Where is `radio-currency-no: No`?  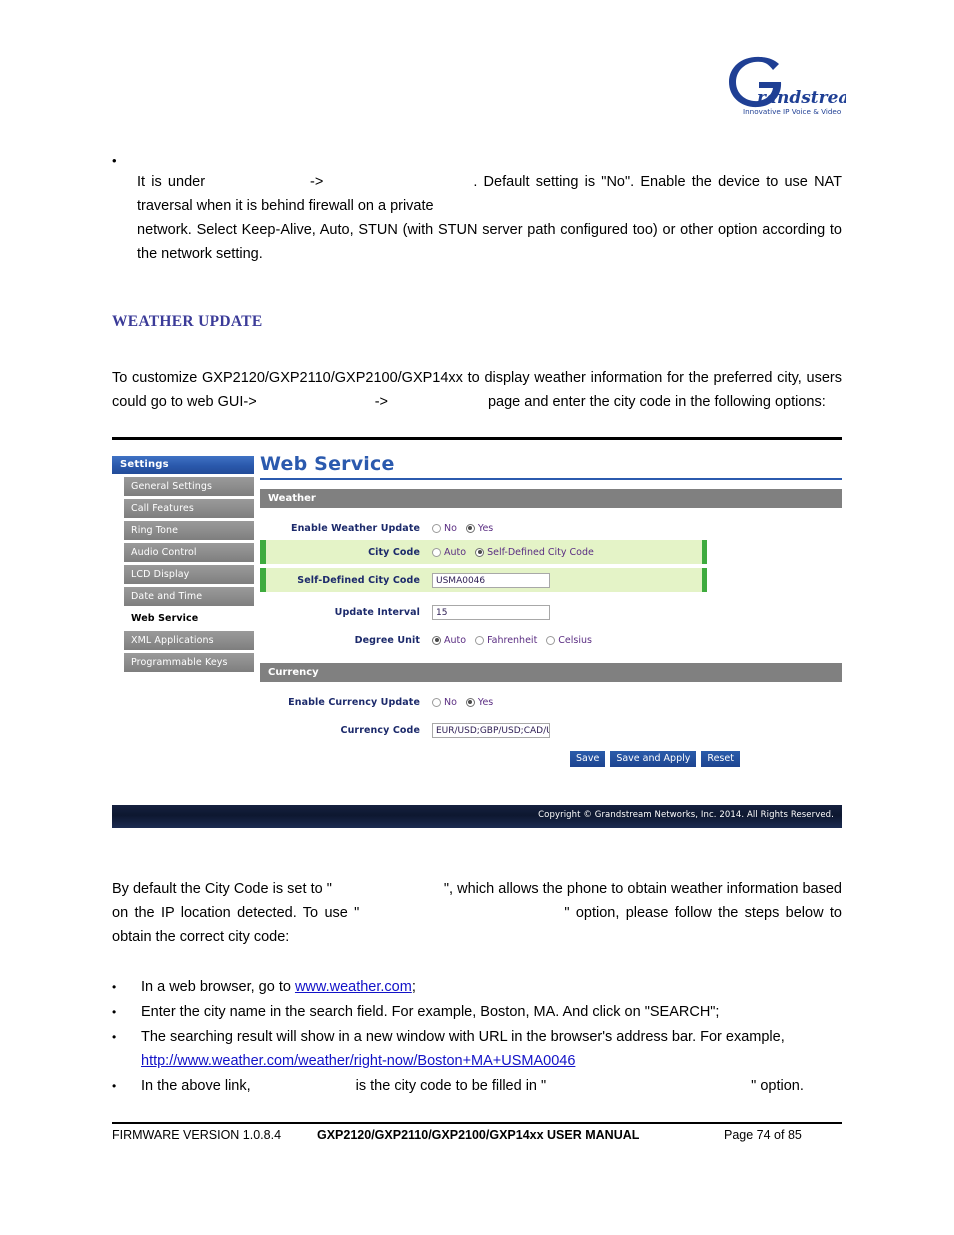
radio-currency-no: No is located at coordinates (444, 702).